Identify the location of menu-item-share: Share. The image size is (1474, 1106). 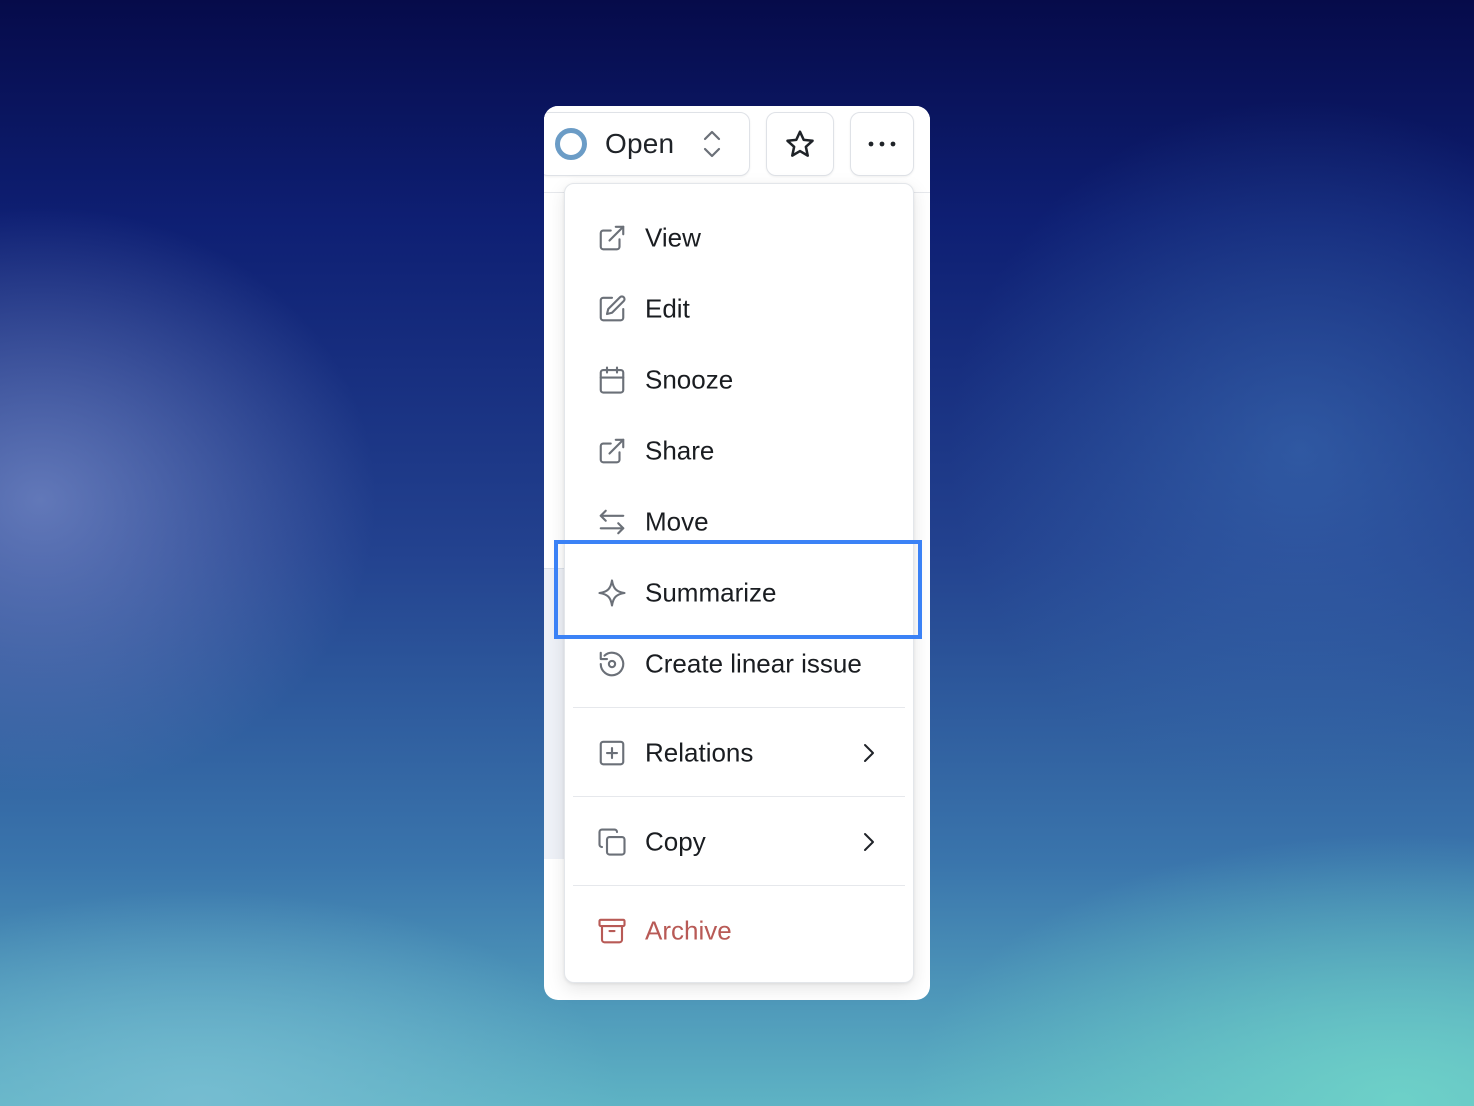
(739, 450).